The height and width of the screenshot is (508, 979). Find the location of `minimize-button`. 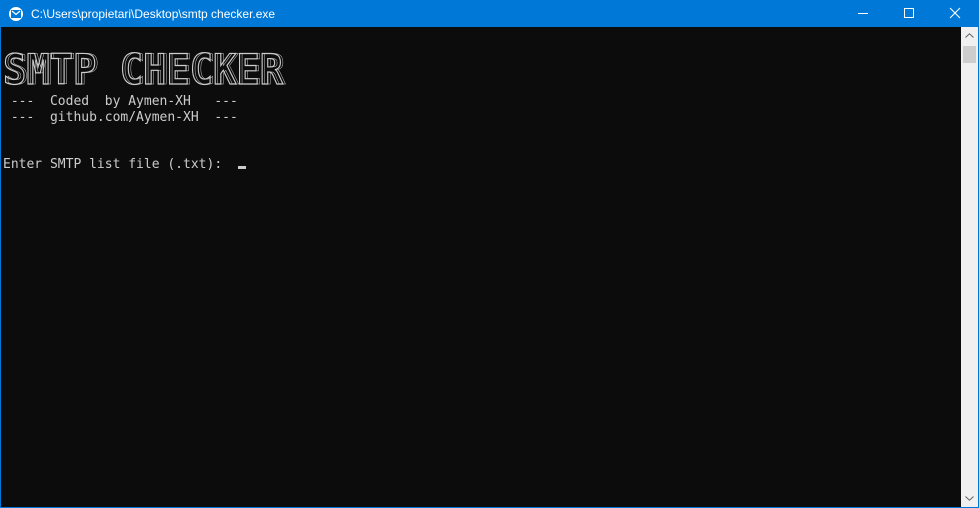

minimize-button is located at coordinates (863, 14).